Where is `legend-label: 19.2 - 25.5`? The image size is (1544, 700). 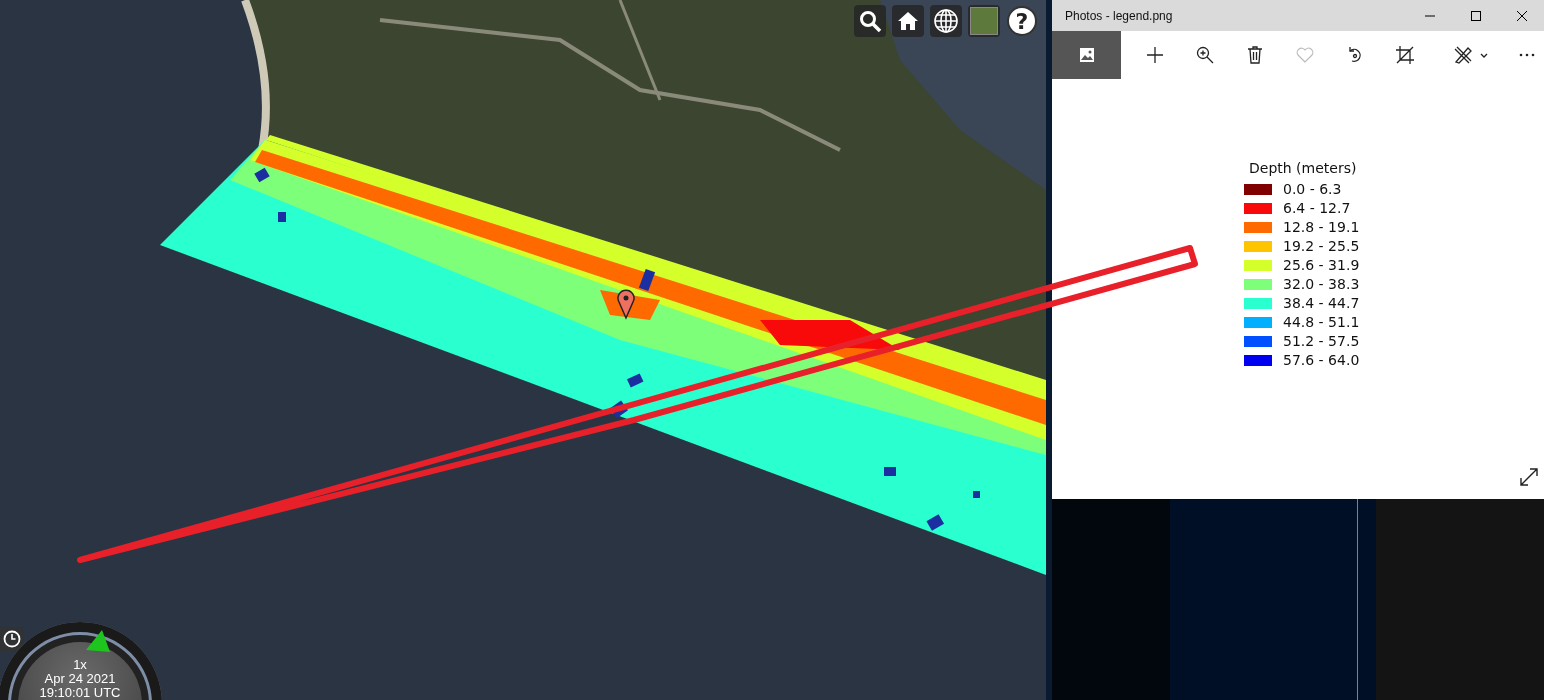 legend-label: 19.2 - 25.5 is located at coordinates (1321, 246).